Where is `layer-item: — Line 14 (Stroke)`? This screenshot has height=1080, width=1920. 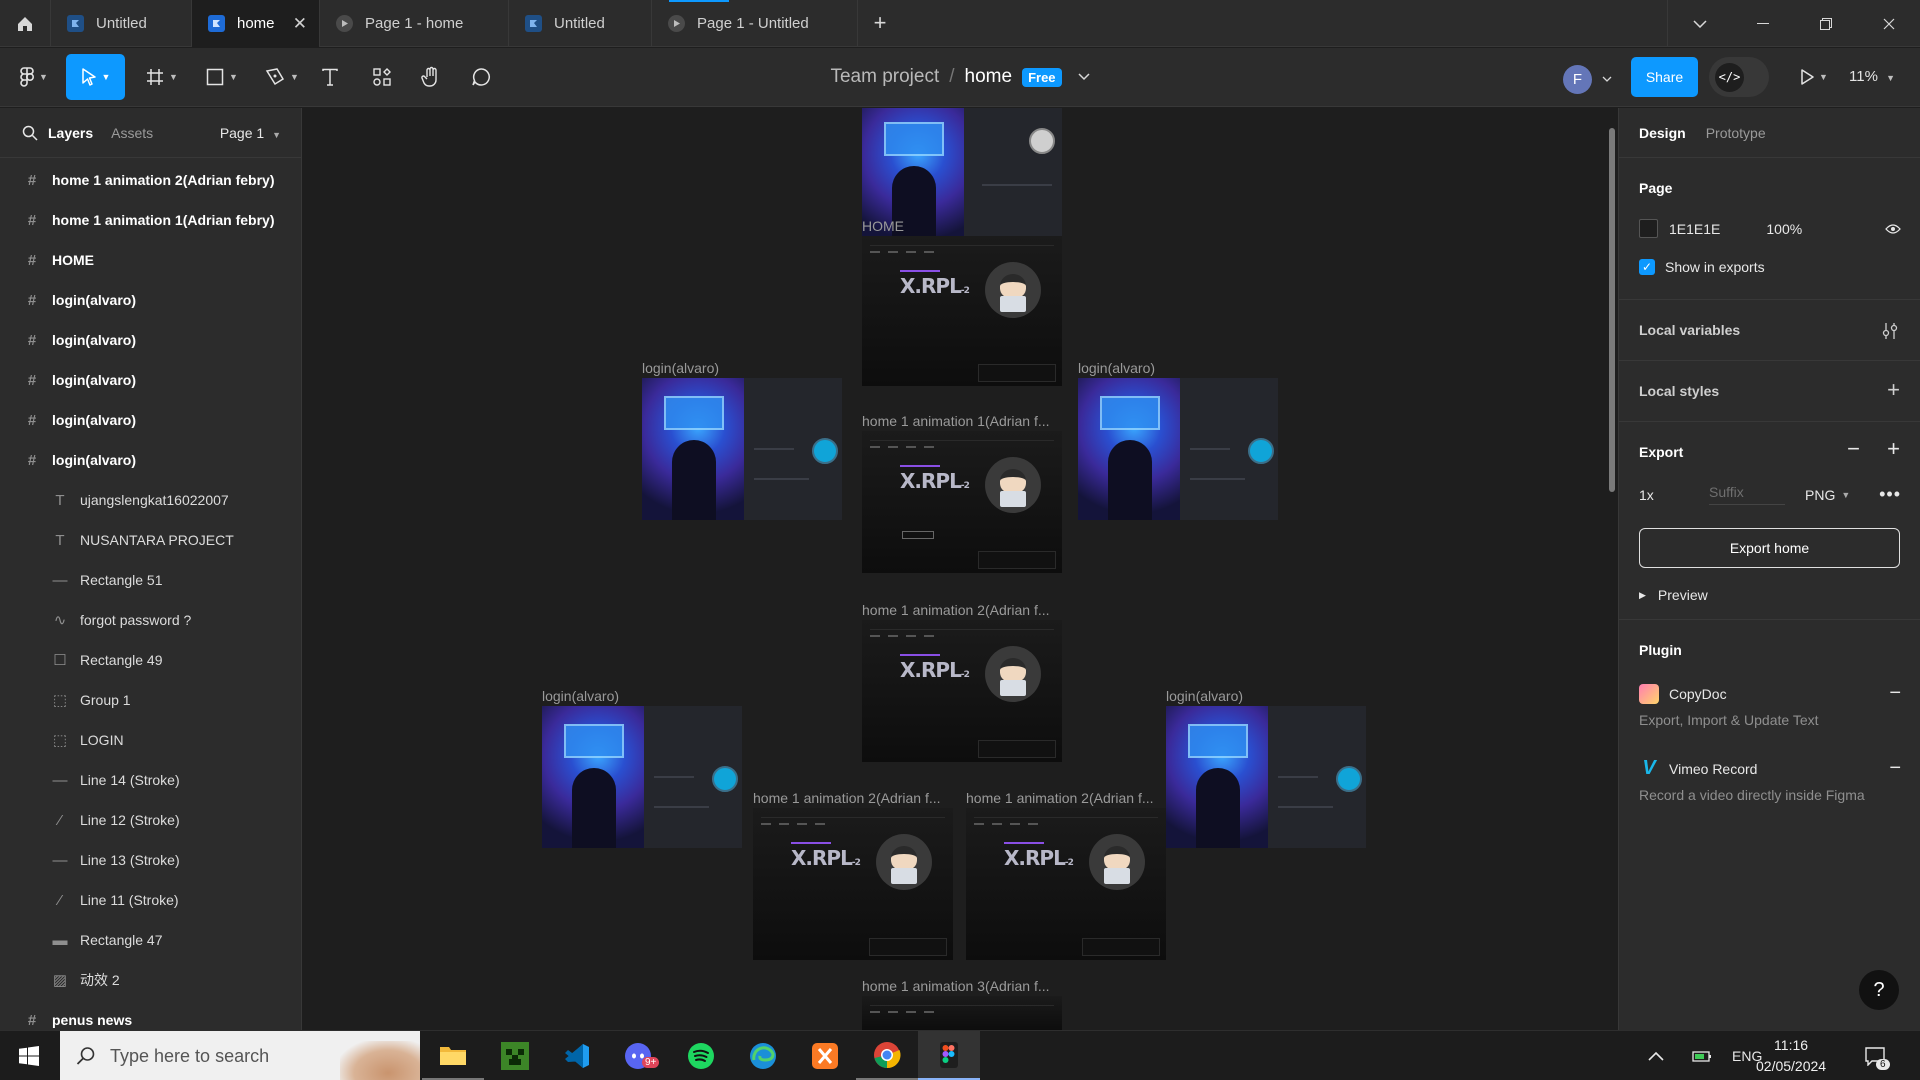 layer-item: — Line 14 (Stroke) is located at coordinates (150, 780).